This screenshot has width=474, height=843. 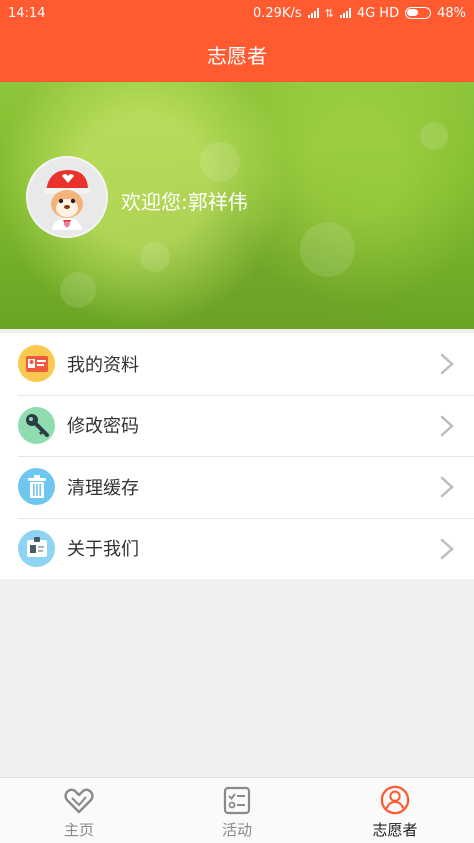 What do you see at coordinates (395, 800) in the screenshot?
I see `user-circle-icon` at bounding box center [395, 800].